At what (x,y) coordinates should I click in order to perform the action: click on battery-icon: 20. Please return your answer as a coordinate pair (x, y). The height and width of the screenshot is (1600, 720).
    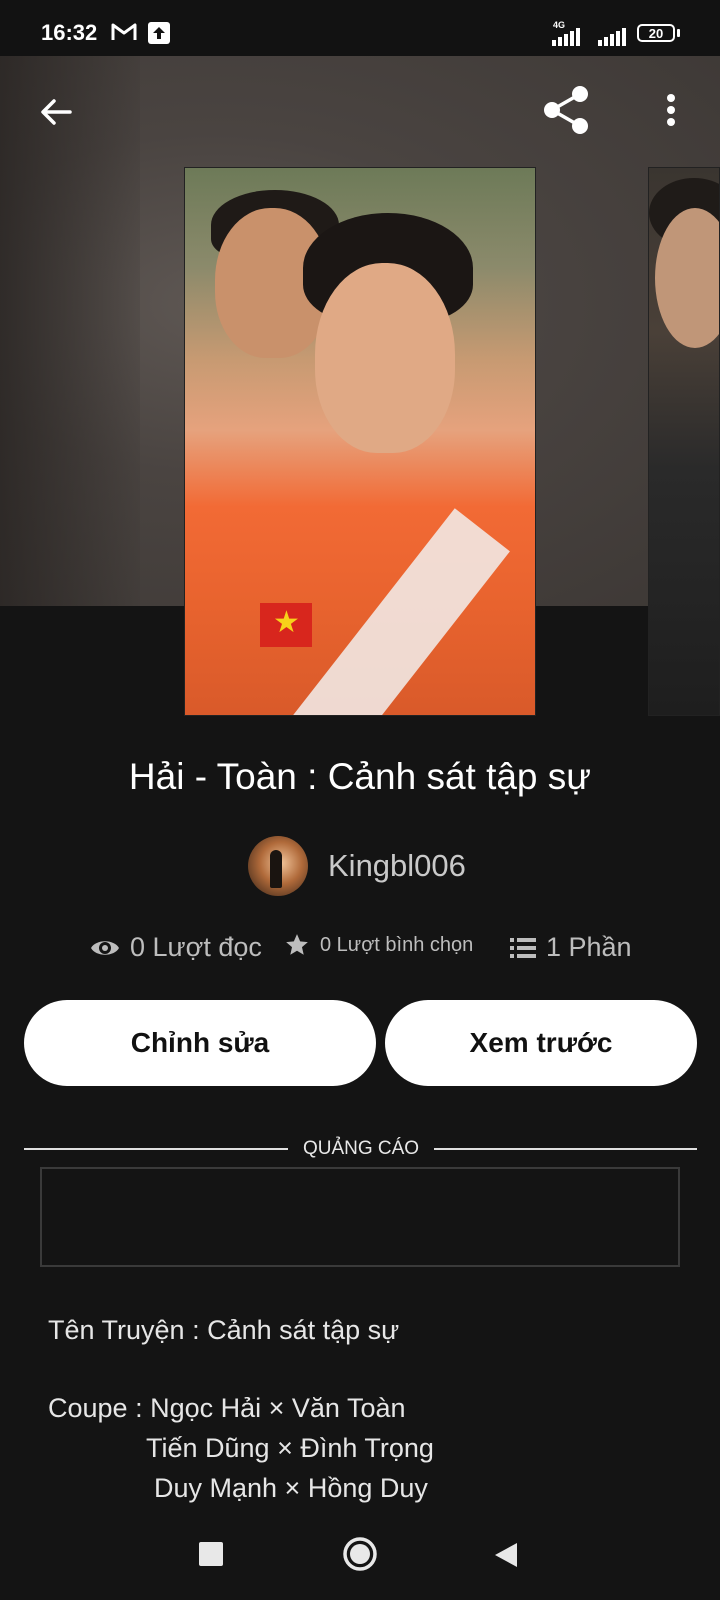
    Looking at the image, I should click on (656, 33).